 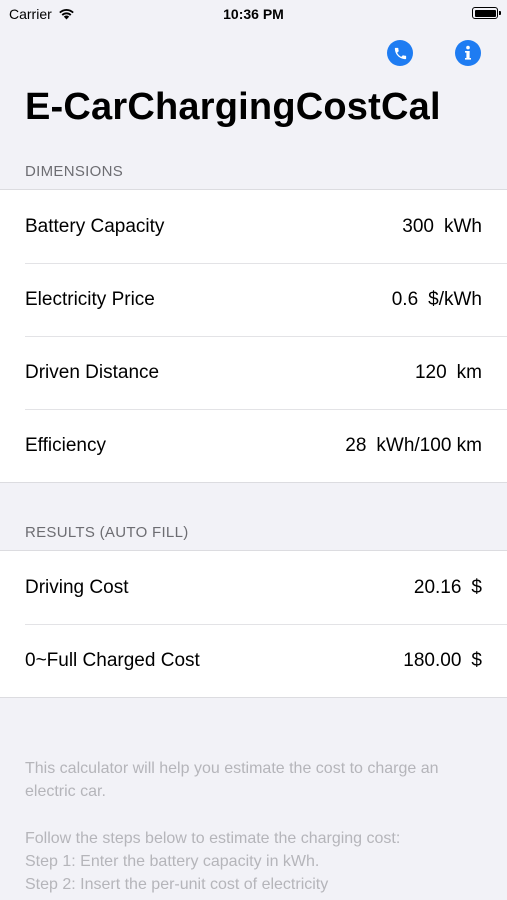 I want to click on full-charged-cost-value: 180.00 $, so click(x=442, y=661).